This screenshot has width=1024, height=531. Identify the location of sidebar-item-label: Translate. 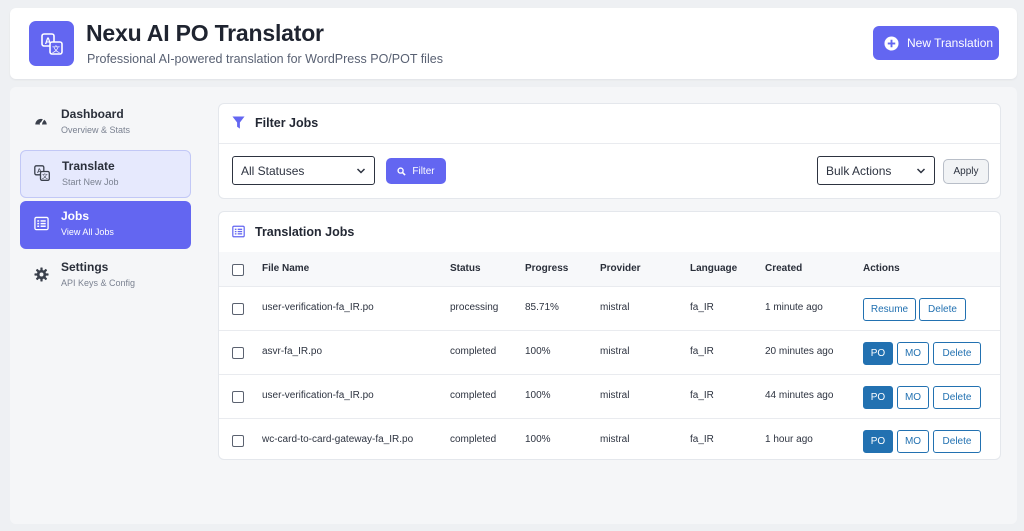
(88, 166).